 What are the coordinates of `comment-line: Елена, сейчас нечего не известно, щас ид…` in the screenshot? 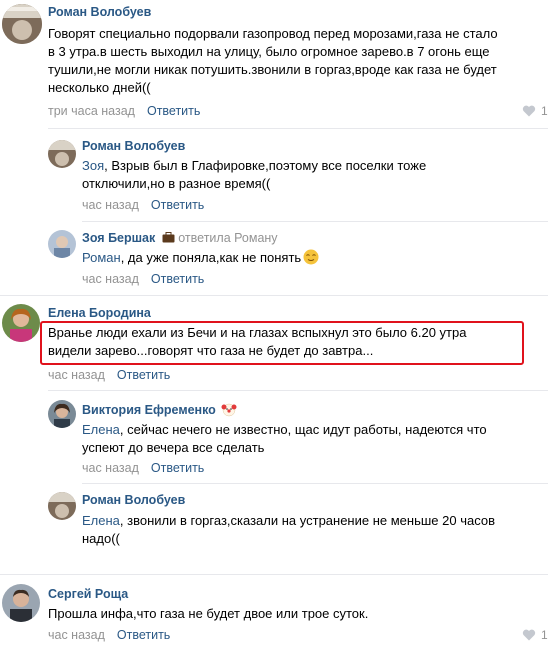 It's located at (312, 430).